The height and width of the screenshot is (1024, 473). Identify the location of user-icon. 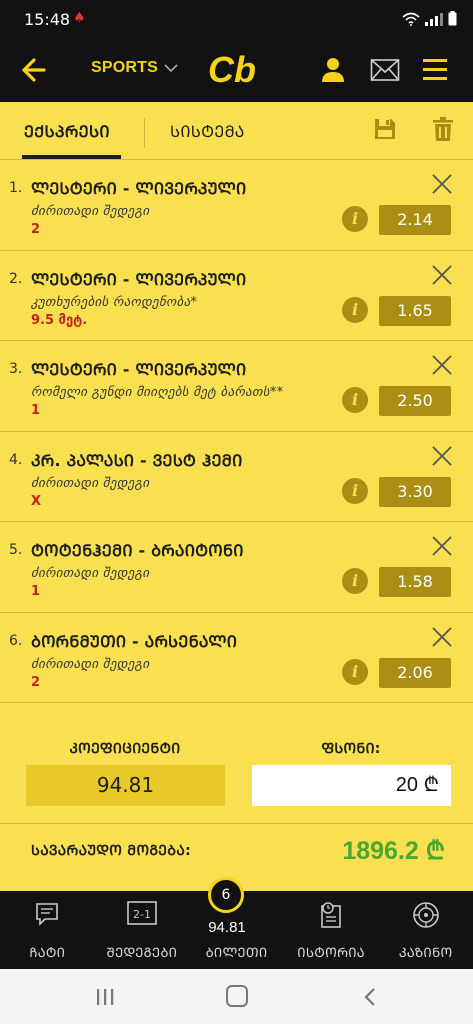
(333, 70).